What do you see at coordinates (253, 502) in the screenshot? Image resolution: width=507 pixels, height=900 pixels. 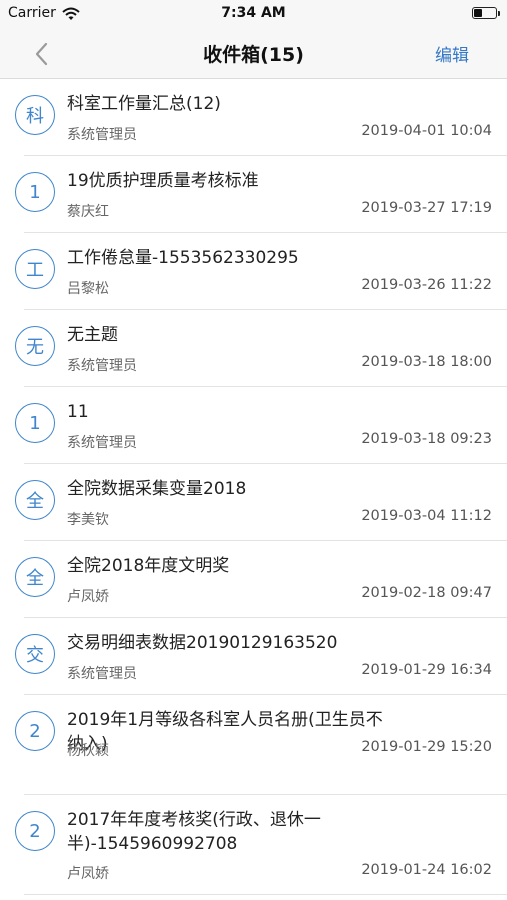 I see `mail-list-item: 全 全院数据采集变量2018 李美钦 2019-03-04 11:12` at bounding box center [253, 502].